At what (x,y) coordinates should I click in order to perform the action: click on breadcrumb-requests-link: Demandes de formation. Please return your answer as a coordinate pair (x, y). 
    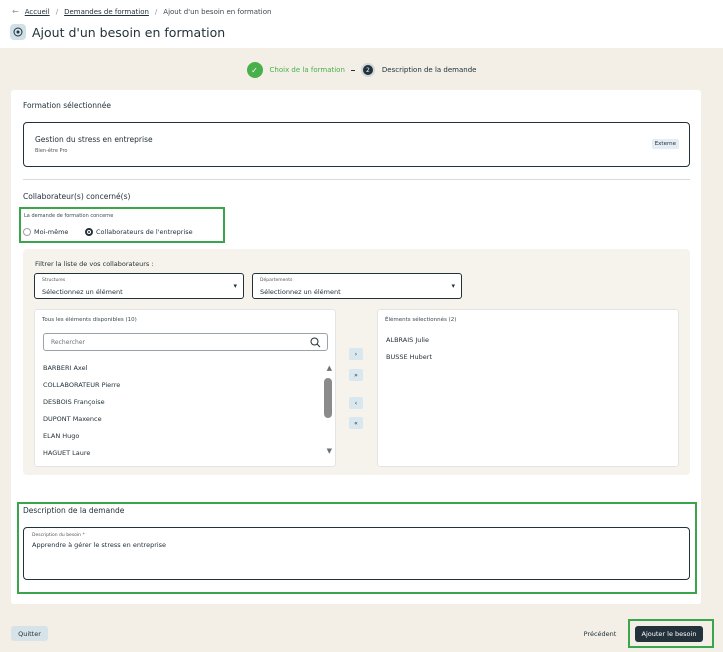
    Looking at the image, I should click on (106, 12).